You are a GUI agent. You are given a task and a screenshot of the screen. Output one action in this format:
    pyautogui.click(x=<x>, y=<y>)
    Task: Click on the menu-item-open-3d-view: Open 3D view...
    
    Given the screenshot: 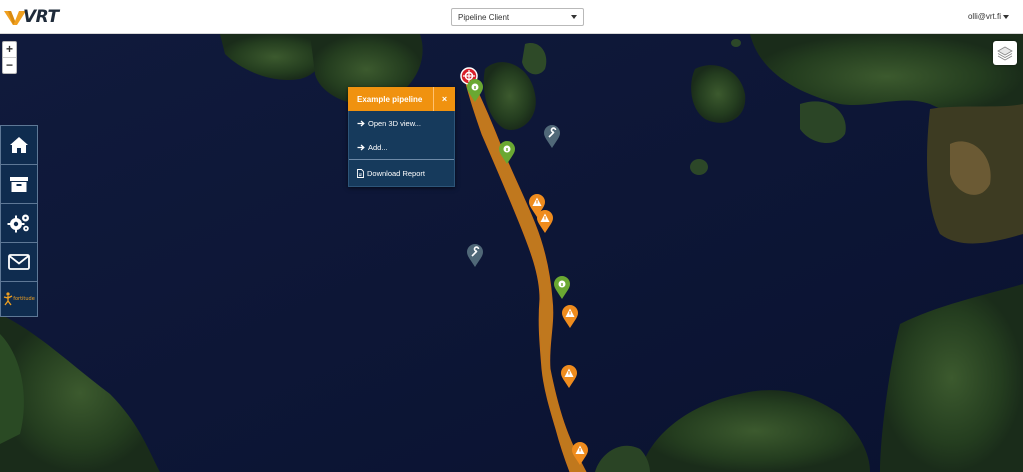 What is the action you would take?
    pyautogui.click(x=401, y=123)
    